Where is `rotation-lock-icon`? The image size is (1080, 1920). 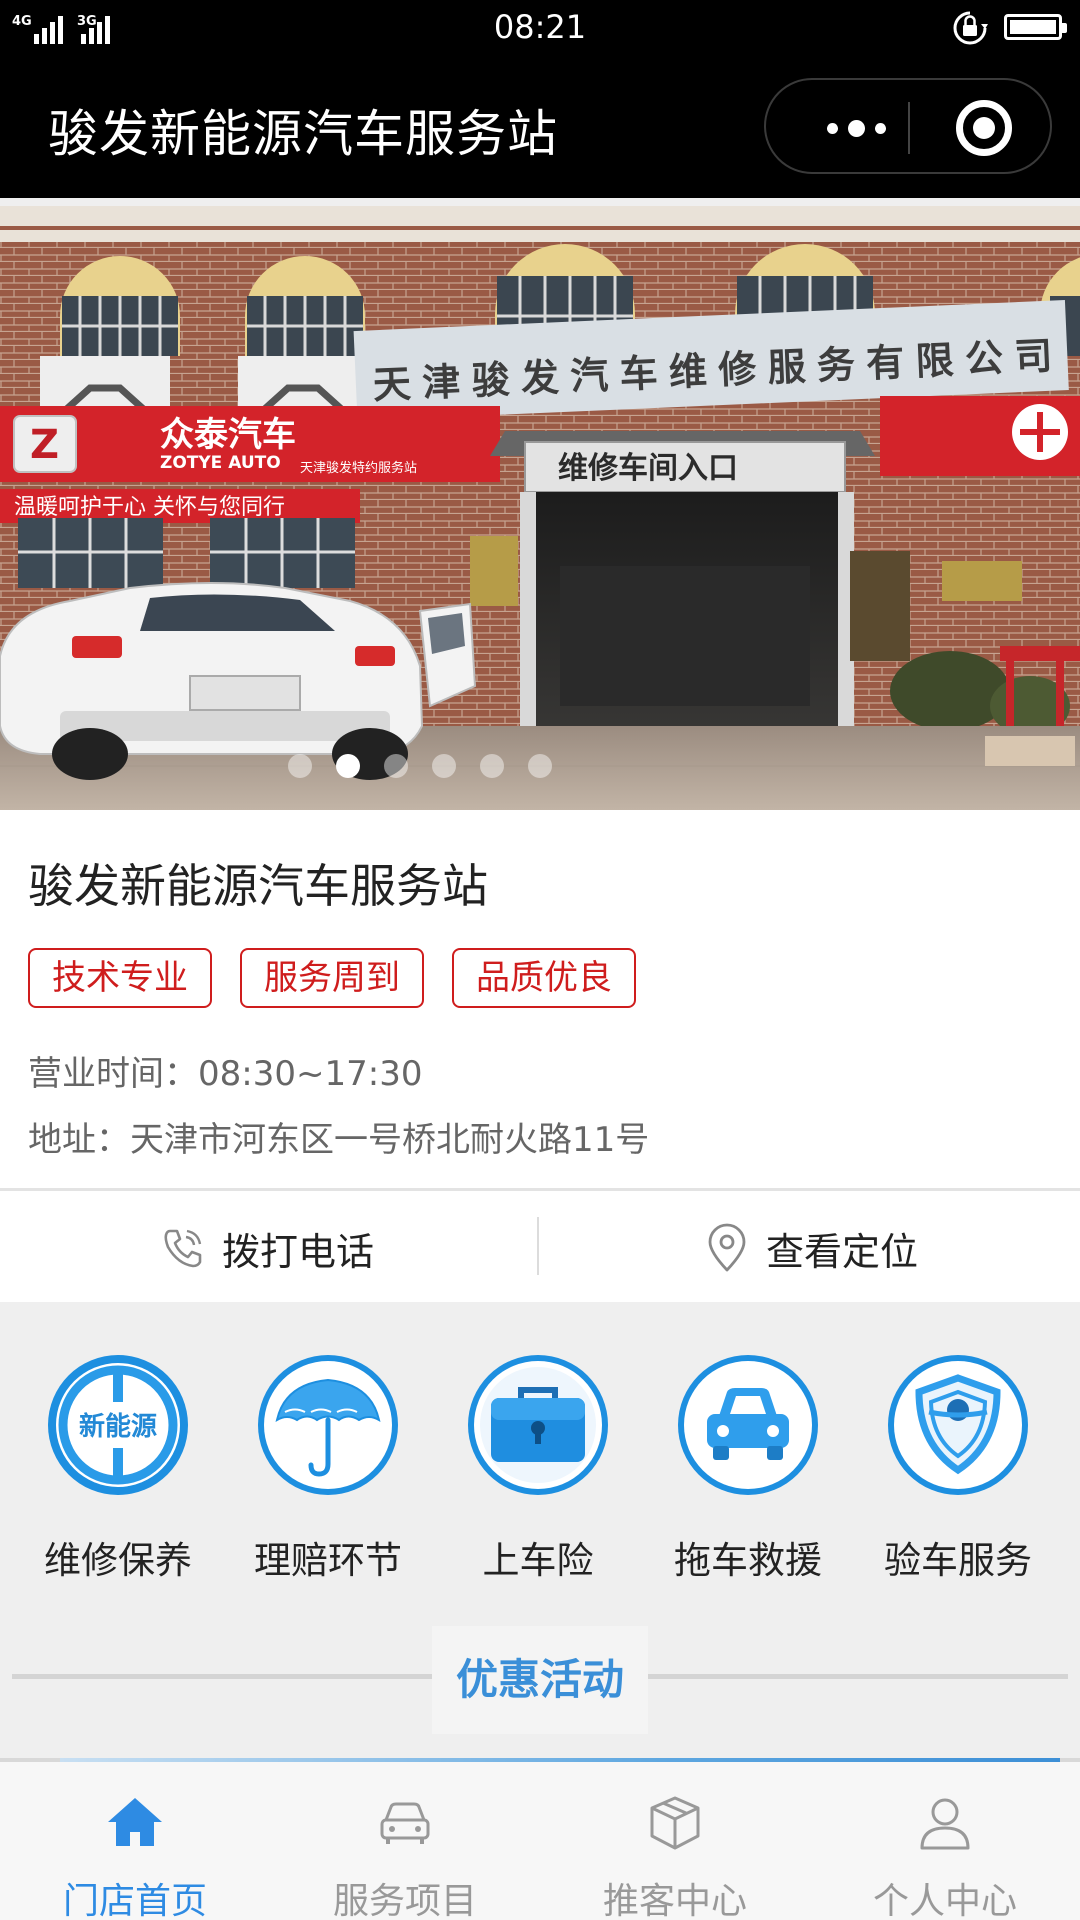
rotation-lock-icon is located at coordinates (970, 28).